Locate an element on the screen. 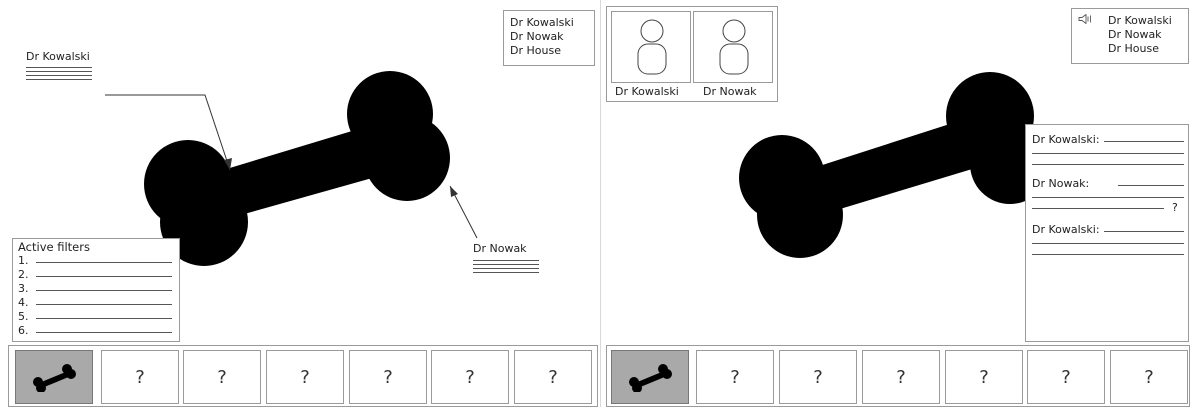 This screenshot has width=1190, height=407. filter-item: 6. is located at coordinates (96, 330).